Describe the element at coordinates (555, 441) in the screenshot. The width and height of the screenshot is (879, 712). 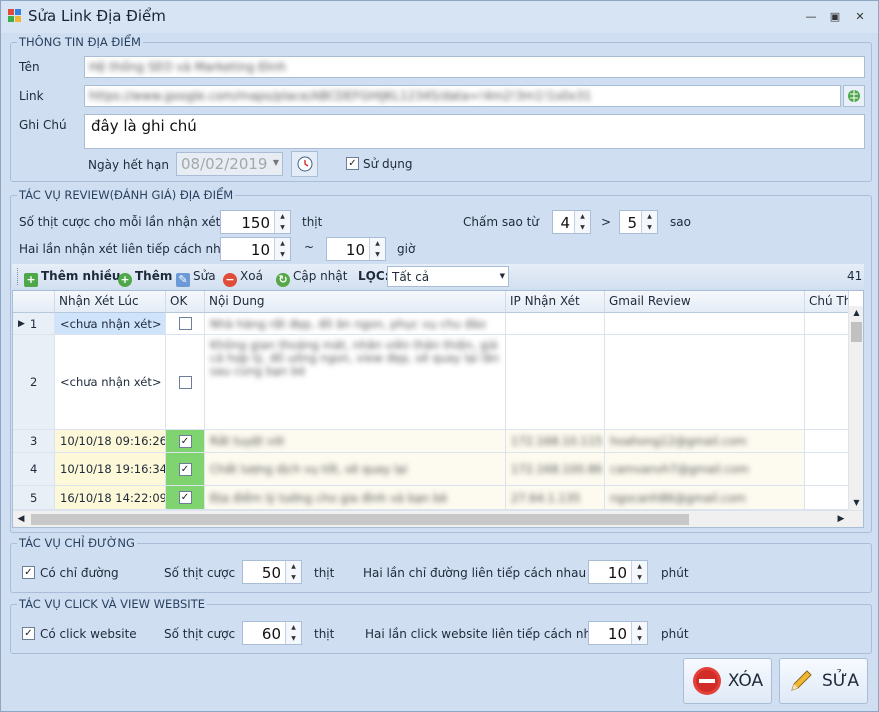
I see `cell-ip: 172.168.10.115` at that location.